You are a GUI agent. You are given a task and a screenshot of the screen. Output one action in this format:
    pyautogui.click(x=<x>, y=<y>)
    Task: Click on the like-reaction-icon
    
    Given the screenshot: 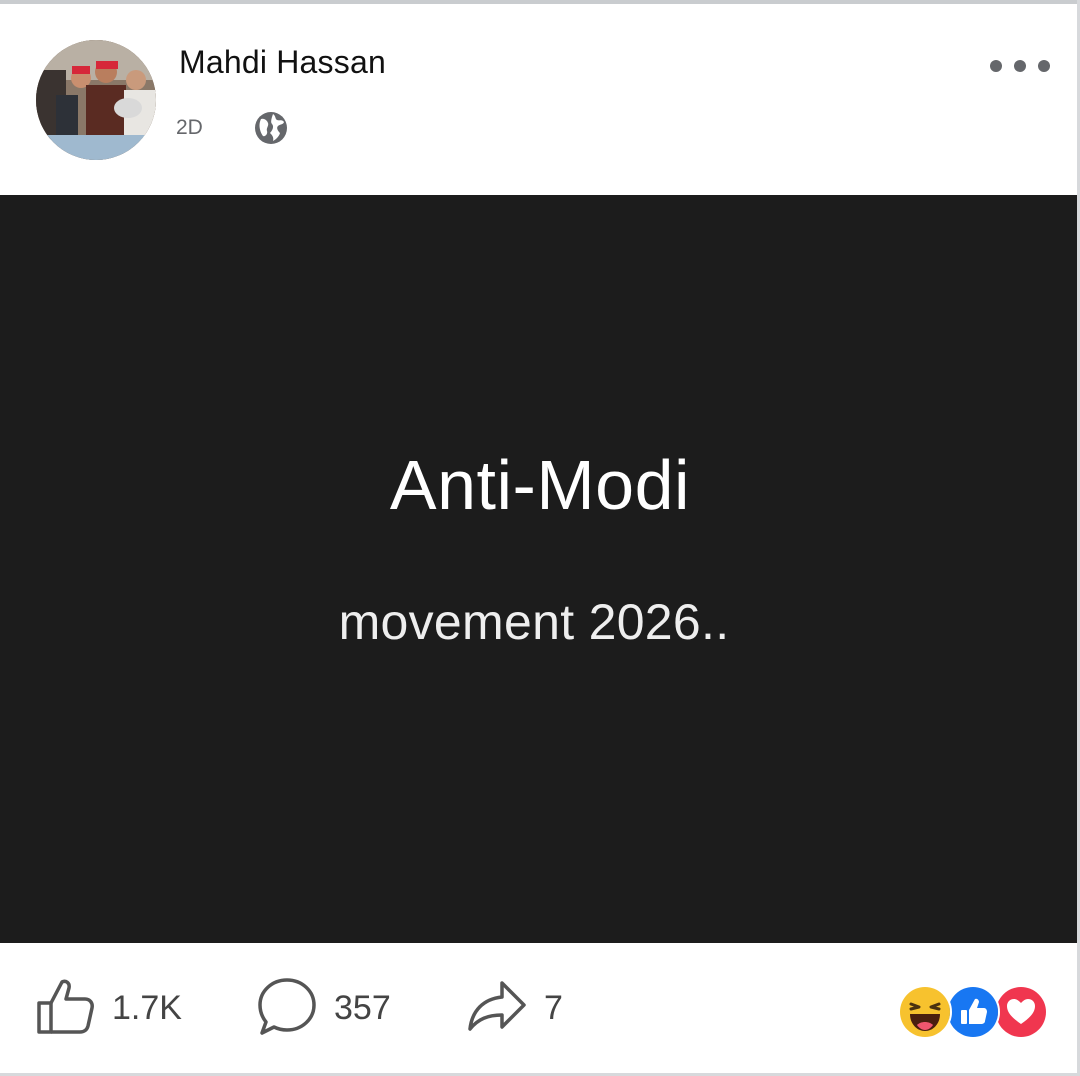 What is the action you would take?
    pyautogui.click(x=973, y=1012)
    